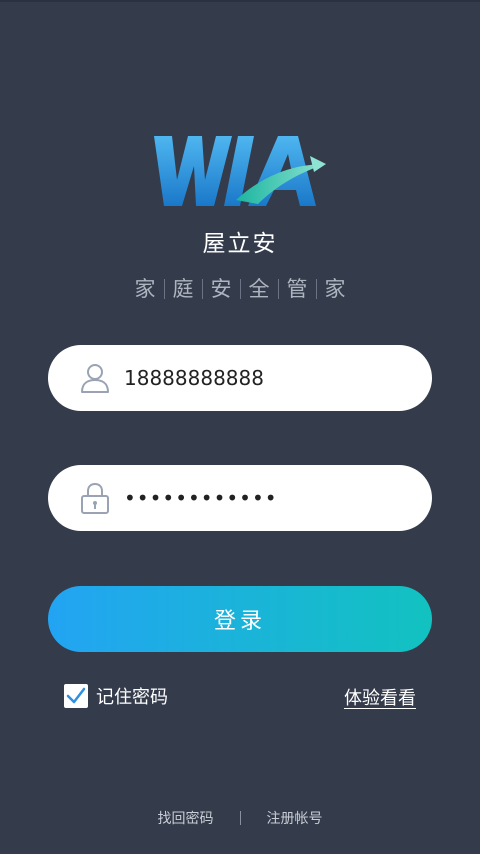 This screenshot has height=854, width=480. What do you see at coordinates (240, 244) in the screenshot?
I see `brand-name: 屋立安` at bounding box center [240, 244].